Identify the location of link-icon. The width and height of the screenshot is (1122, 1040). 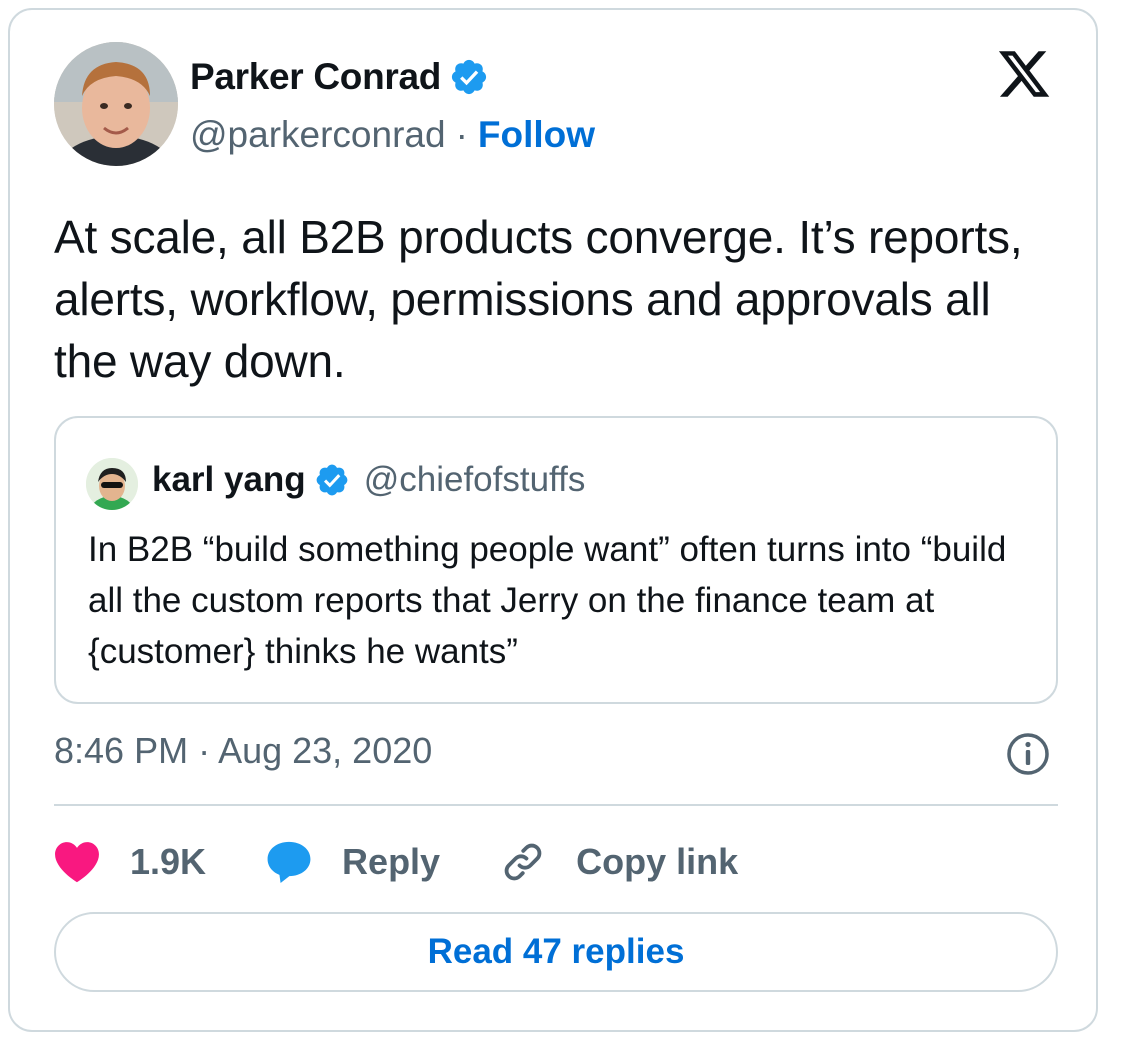
(523, 862).